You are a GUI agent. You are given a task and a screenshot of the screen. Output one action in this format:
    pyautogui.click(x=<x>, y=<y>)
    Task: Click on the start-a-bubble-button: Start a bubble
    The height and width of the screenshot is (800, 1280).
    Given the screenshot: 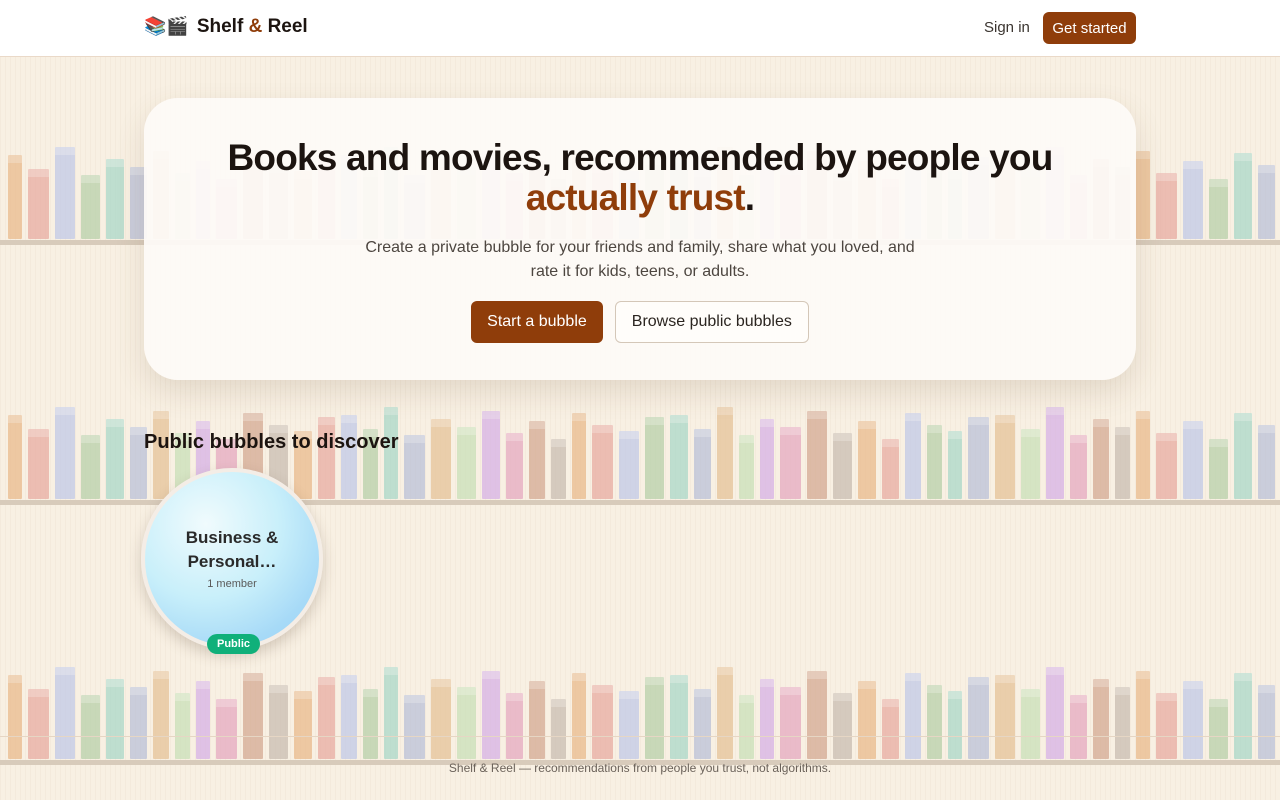 What is the action you would take?
    pyautogui.click(x=537, y=322)
    